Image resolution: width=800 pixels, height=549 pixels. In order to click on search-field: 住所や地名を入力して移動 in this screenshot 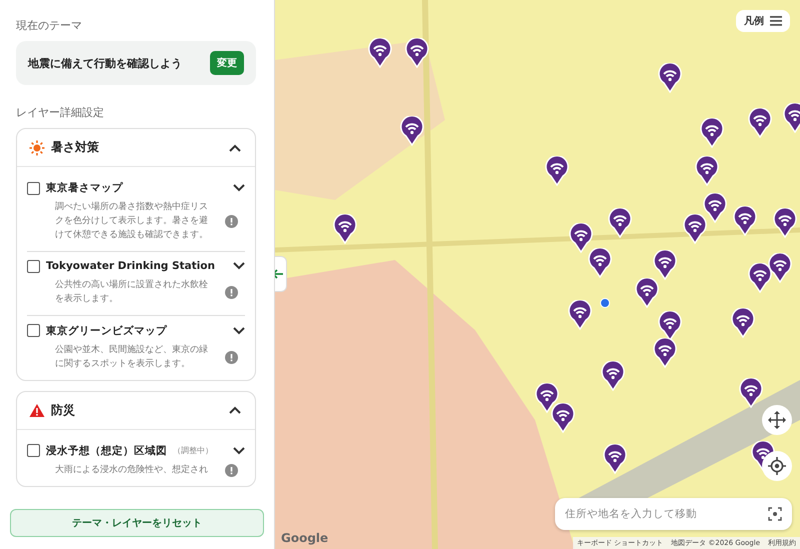, I will do `click(673, 514)`.